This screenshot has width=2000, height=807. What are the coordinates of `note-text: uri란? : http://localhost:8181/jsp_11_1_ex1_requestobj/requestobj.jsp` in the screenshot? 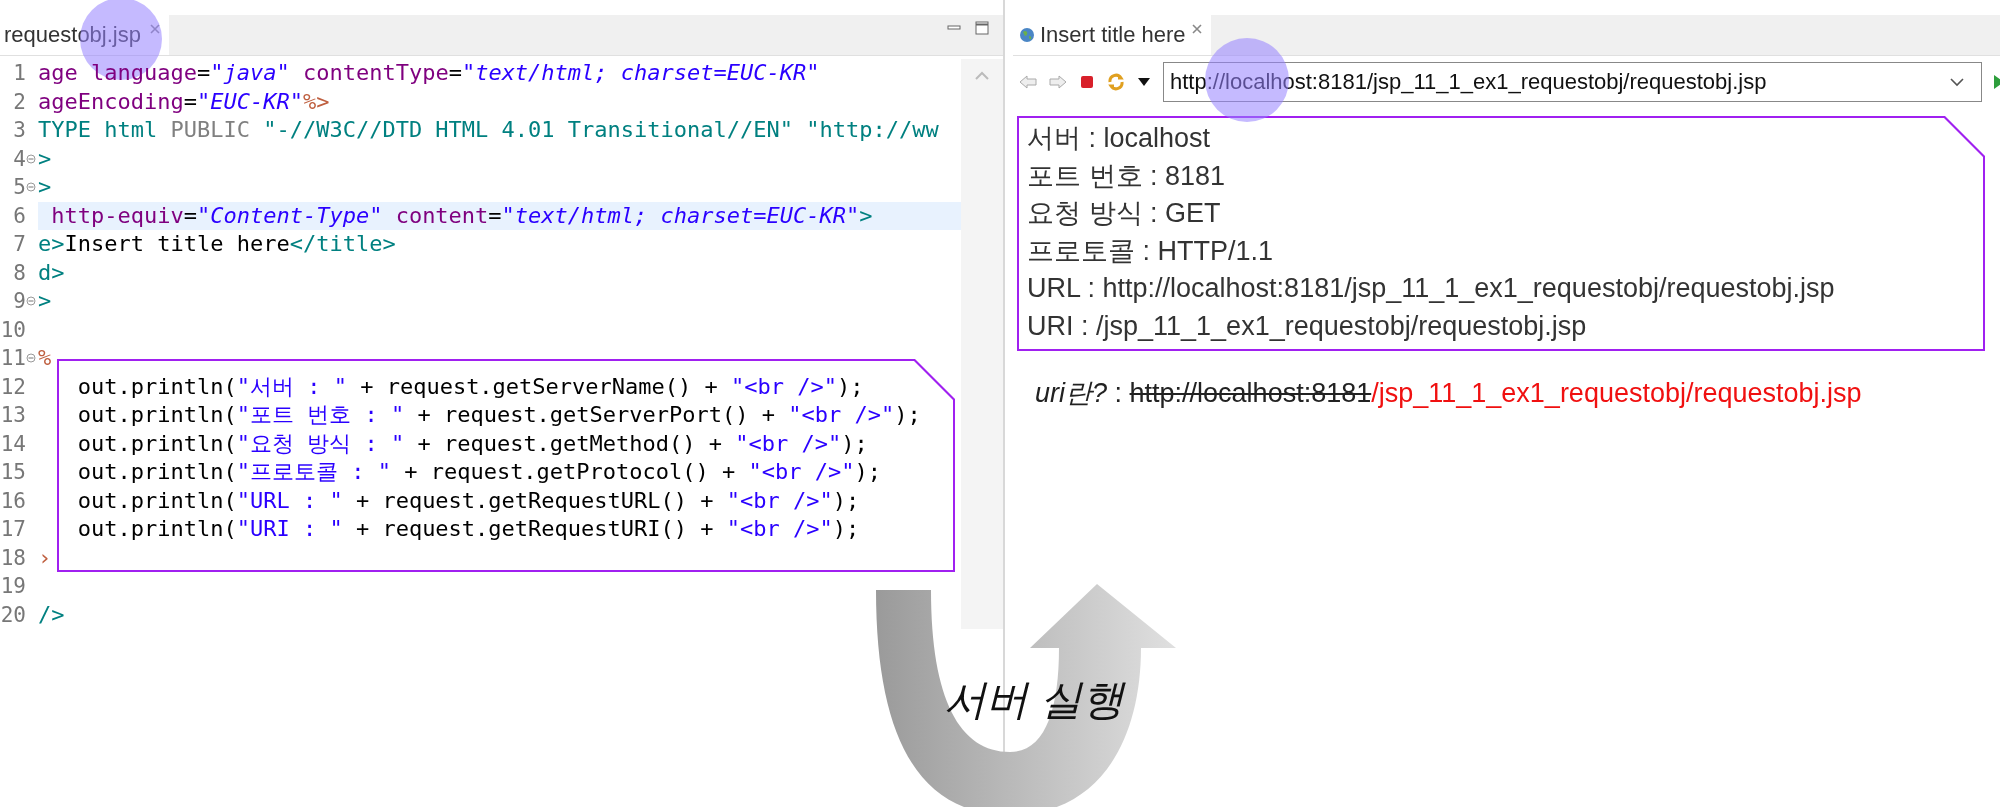 It's located at (1449, 393).